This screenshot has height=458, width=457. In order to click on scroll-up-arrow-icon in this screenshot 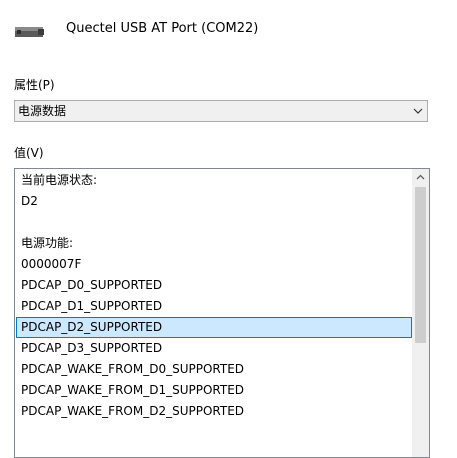, I will do `click(420, 177)`.